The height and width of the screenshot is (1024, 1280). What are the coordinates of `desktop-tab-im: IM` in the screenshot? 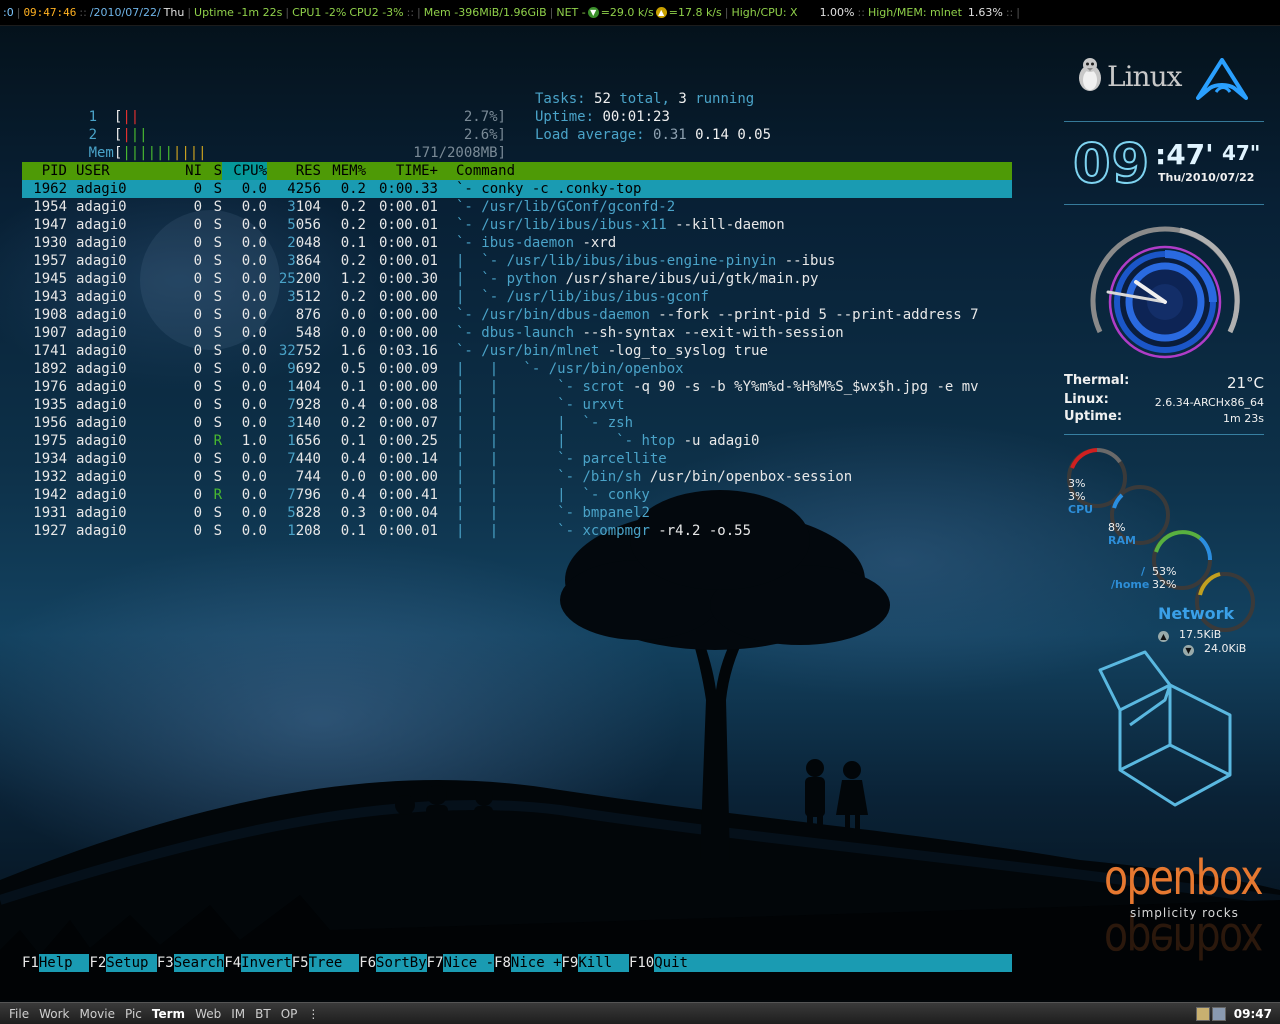 It's located at (238, 1014).